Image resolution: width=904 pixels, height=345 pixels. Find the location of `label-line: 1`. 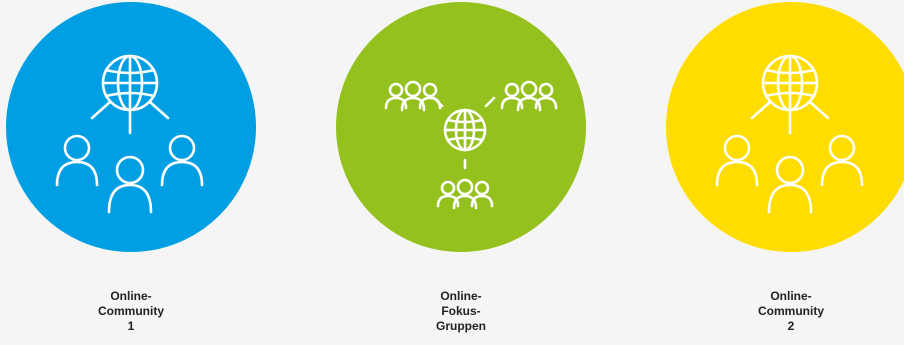

label-line: 1 is located at coordinates (131, 326).